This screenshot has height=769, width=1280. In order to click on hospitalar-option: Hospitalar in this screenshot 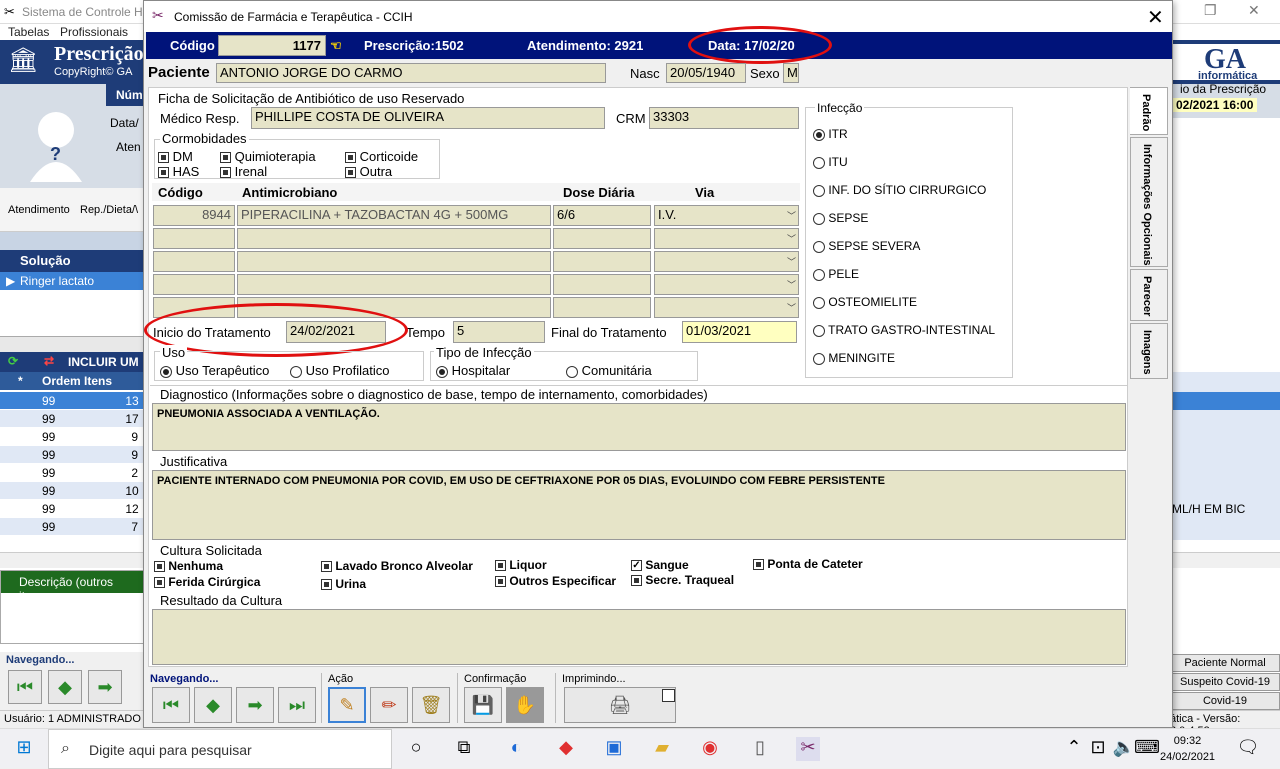, I will do `click(473, 370)`.